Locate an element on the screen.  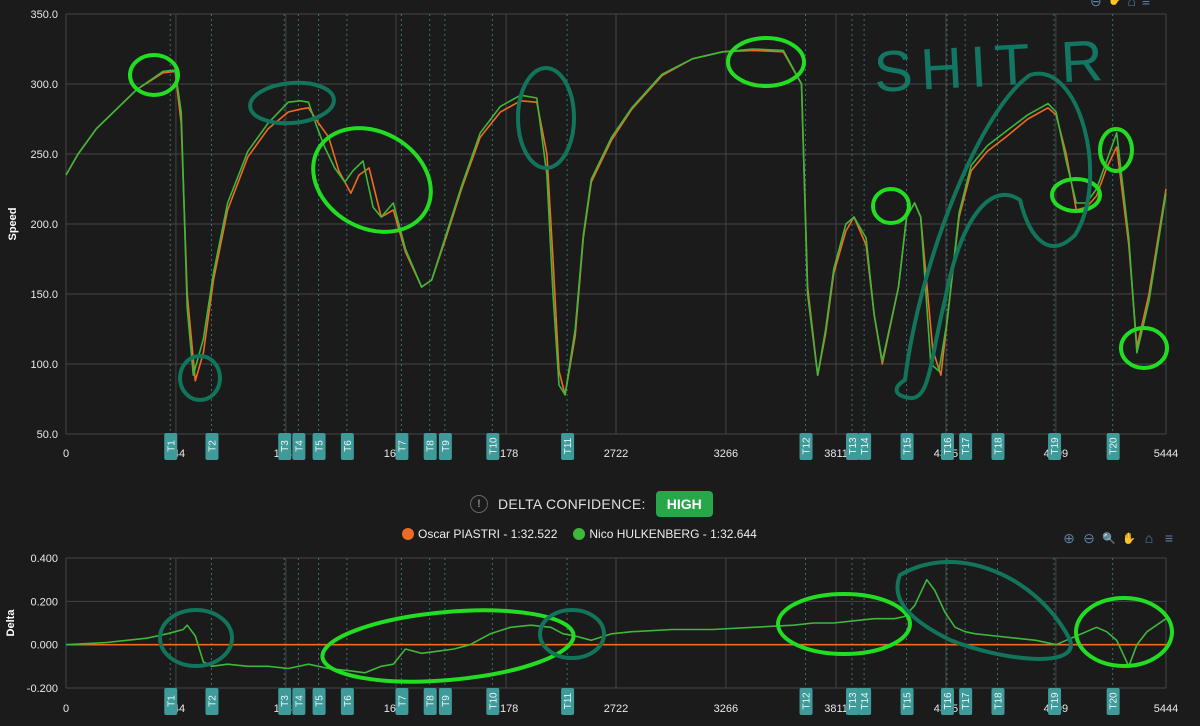
y-axis-label: Delta is located at coordinates (11, 623).